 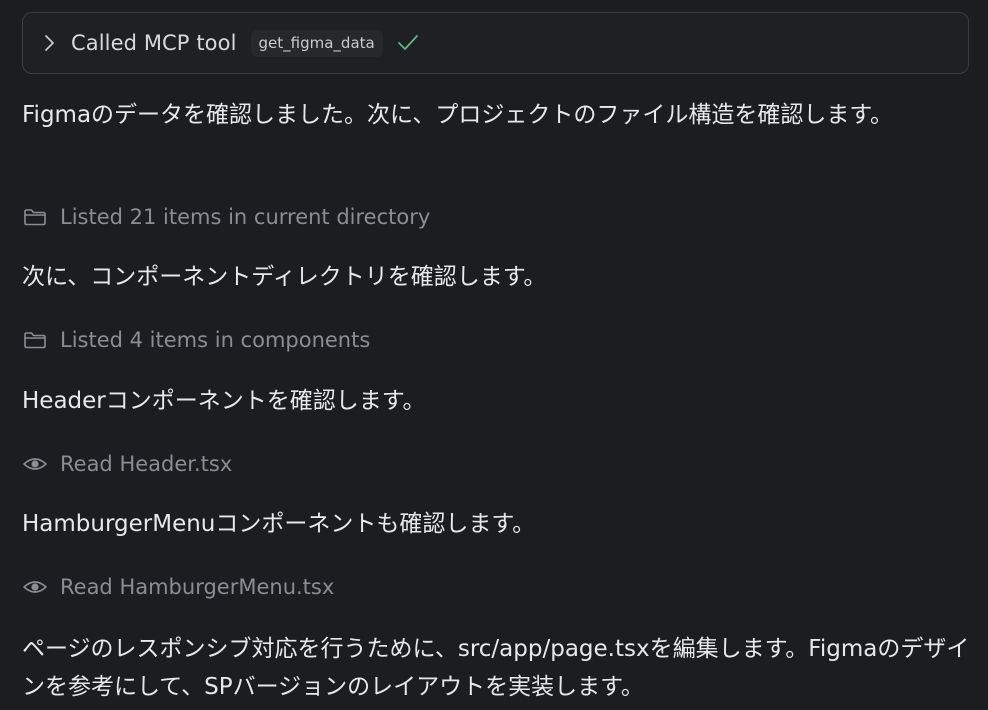 I want to click on mcp-tool-call-card: Called MCP tool get_figma_data, so click(x=495, y=43).